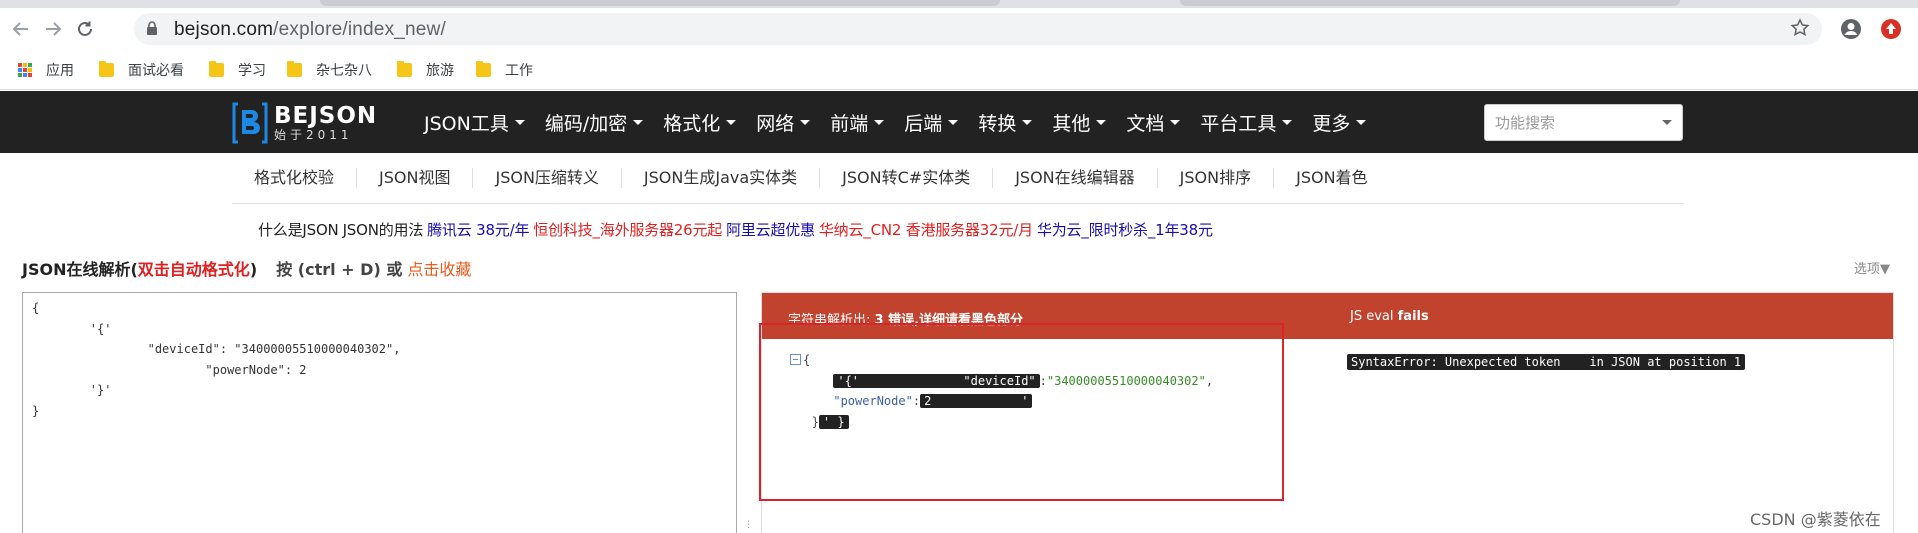 The width and height of the screenshot is (1918, 533). I want to click on address-bar: bejson.com/explore/index_new/, so click(978, 29).